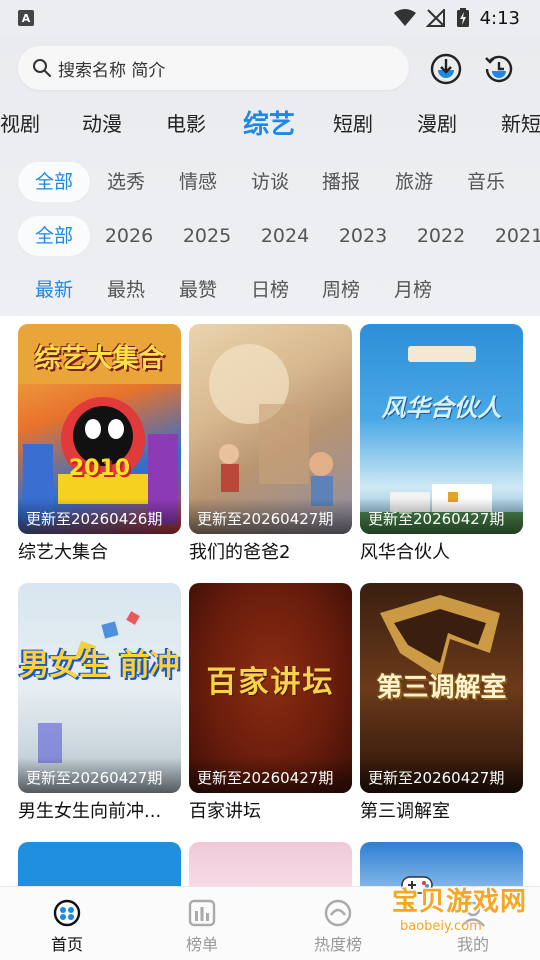 The height and width of the screenshot is (960, 540). I want to click on tab-movie: 电影, so click(186, 122).